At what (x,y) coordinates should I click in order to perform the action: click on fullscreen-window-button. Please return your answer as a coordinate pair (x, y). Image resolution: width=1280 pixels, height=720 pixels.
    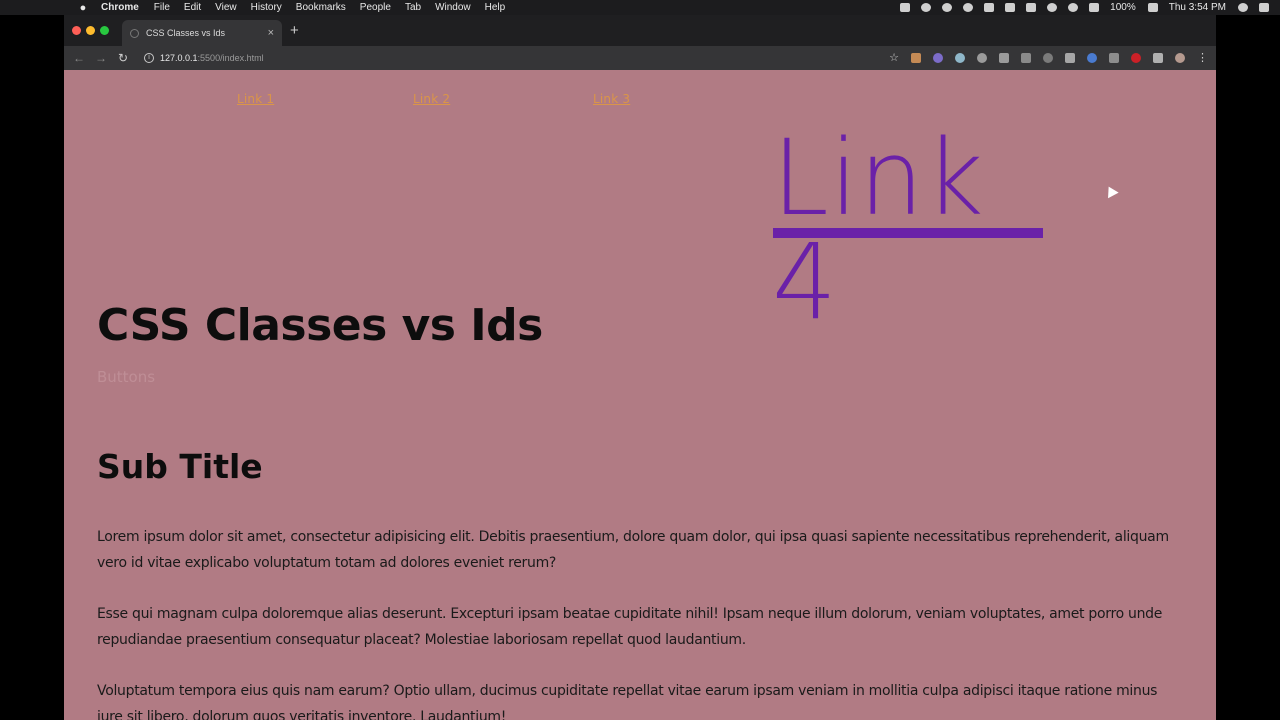
    Looking at the image, I should click on (104, 30).